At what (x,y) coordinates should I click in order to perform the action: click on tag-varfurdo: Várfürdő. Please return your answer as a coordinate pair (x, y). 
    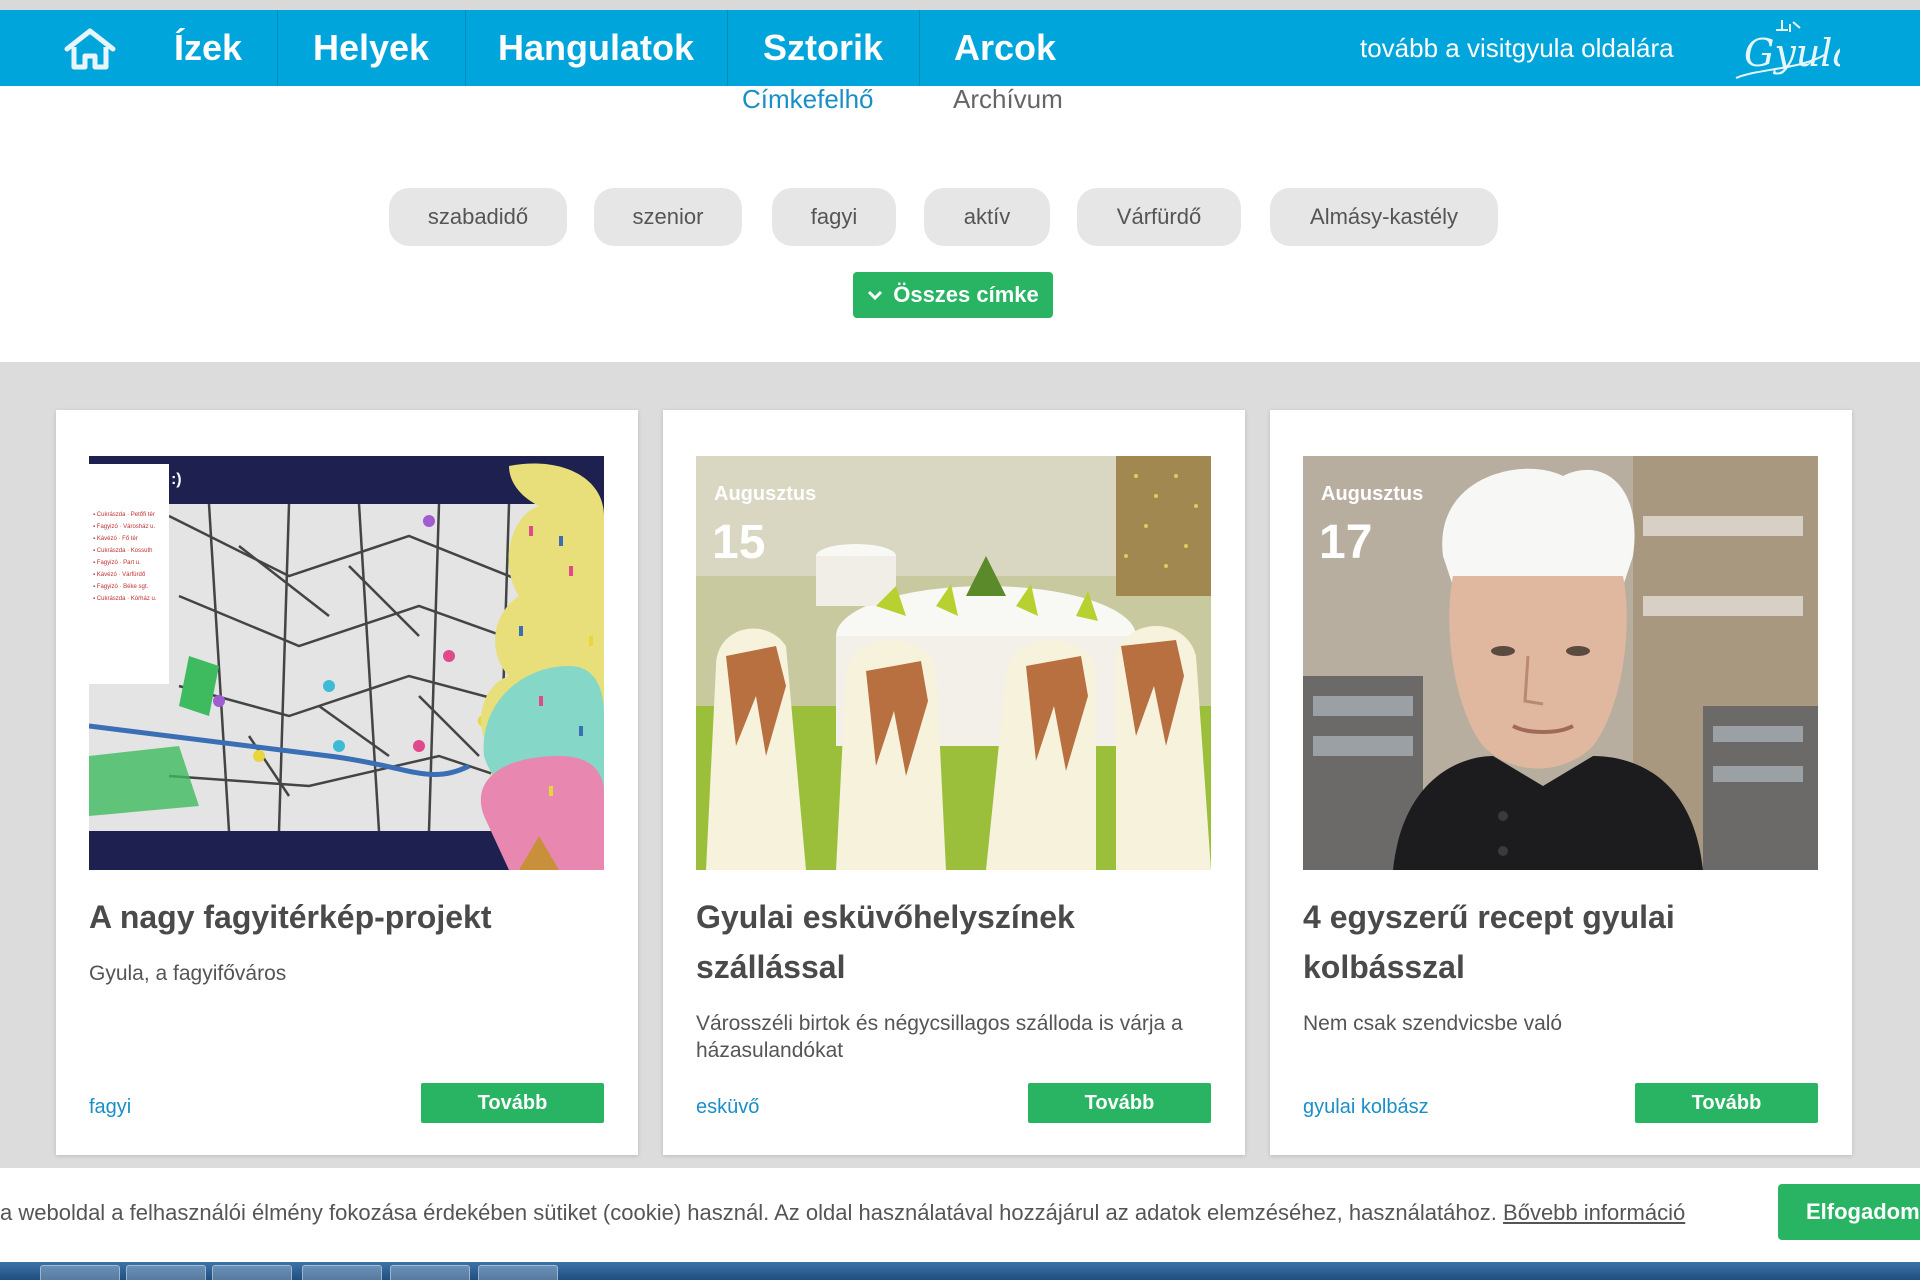
    Looking at the image, I should click on (1159, 217).